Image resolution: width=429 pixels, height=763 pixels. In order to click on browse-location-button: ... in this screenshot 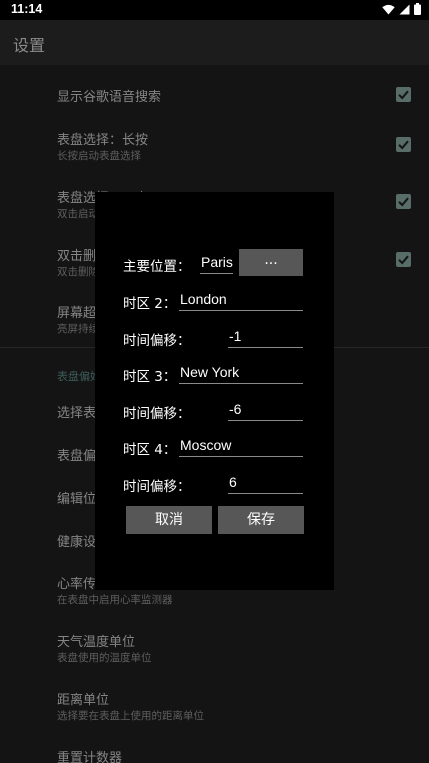, I will do `click(271, 262)`.